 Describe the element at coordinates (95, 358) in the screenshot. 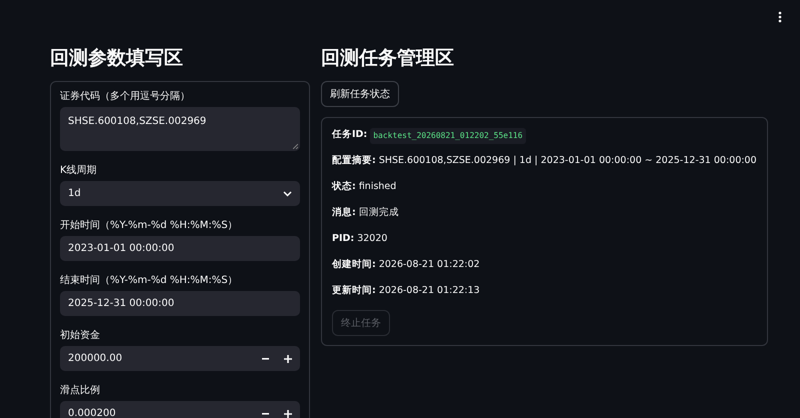

I see `number-input: 200000.00` at that location.